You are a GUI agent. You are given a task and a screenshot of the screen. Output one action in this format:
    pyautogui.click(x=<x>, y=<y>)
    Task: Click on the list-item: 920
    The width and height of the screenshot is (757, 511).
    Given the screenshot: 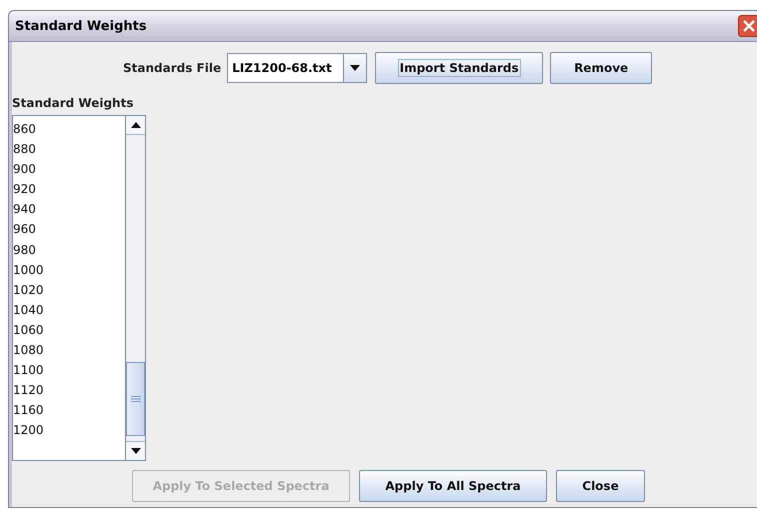 What is the action you would take?
    pyautogui.click(x=69, y=189)
    